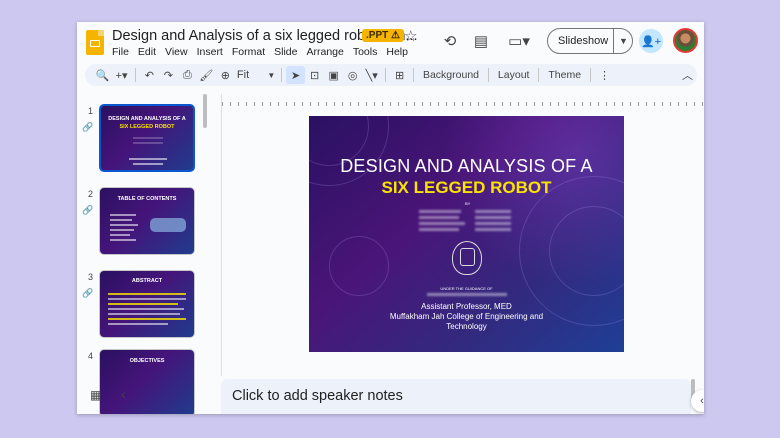 Image resolution: width=780 pixels, height=438 pixels. I want to click on background-button: Background, so click(451, 75).